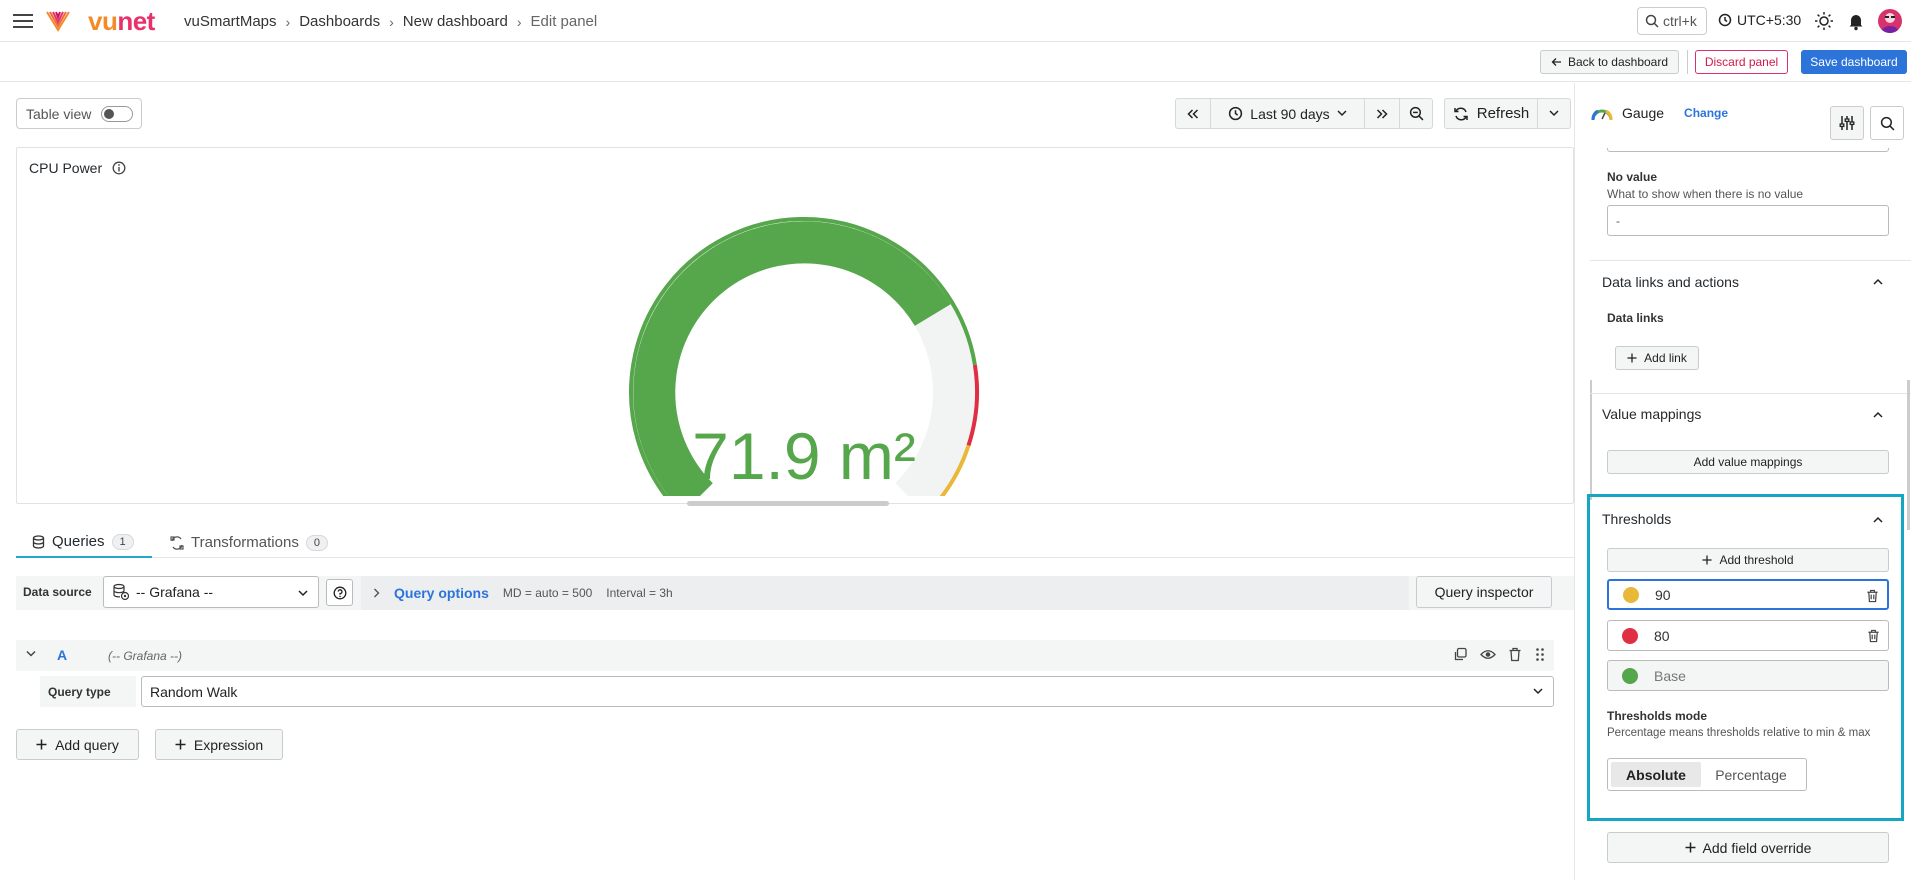 The image size is (1911, 880). Describe the element at coordinates (88, 691) in the screenshot. I see `query-type-label: Query type` at that location.